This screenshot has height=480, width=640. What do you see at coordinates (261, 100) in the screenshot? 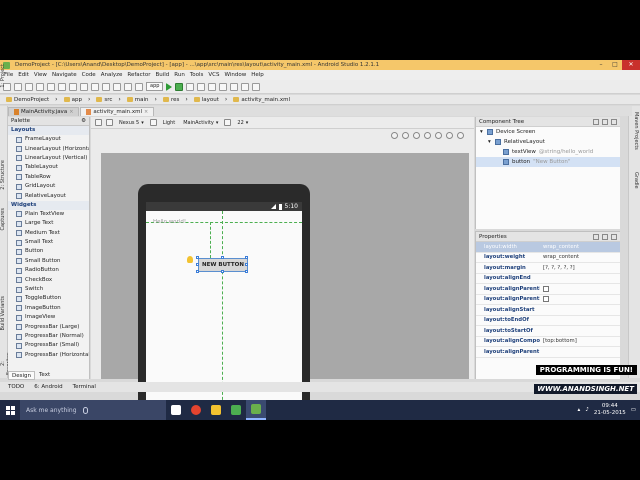
I see `breadcrumb-item: activity_main.xml` at bounding box center [261, 100].